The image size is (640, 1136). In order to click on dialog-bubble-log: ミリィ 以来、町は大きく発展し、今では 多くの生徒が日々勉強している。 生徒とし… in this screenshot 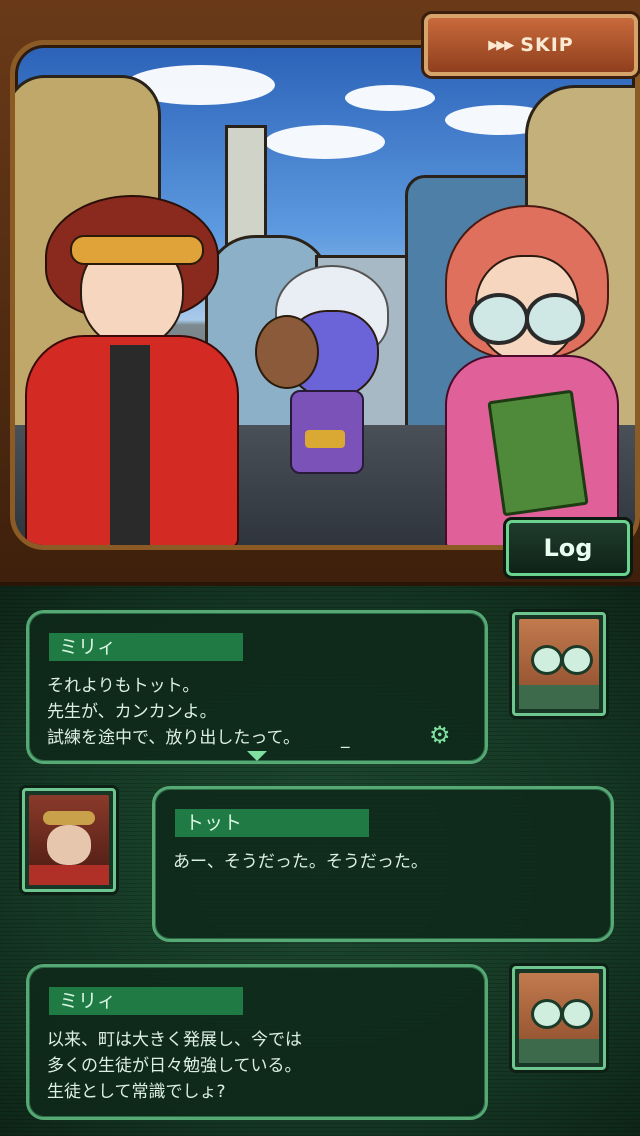, I will do `click(257, 1042)`.